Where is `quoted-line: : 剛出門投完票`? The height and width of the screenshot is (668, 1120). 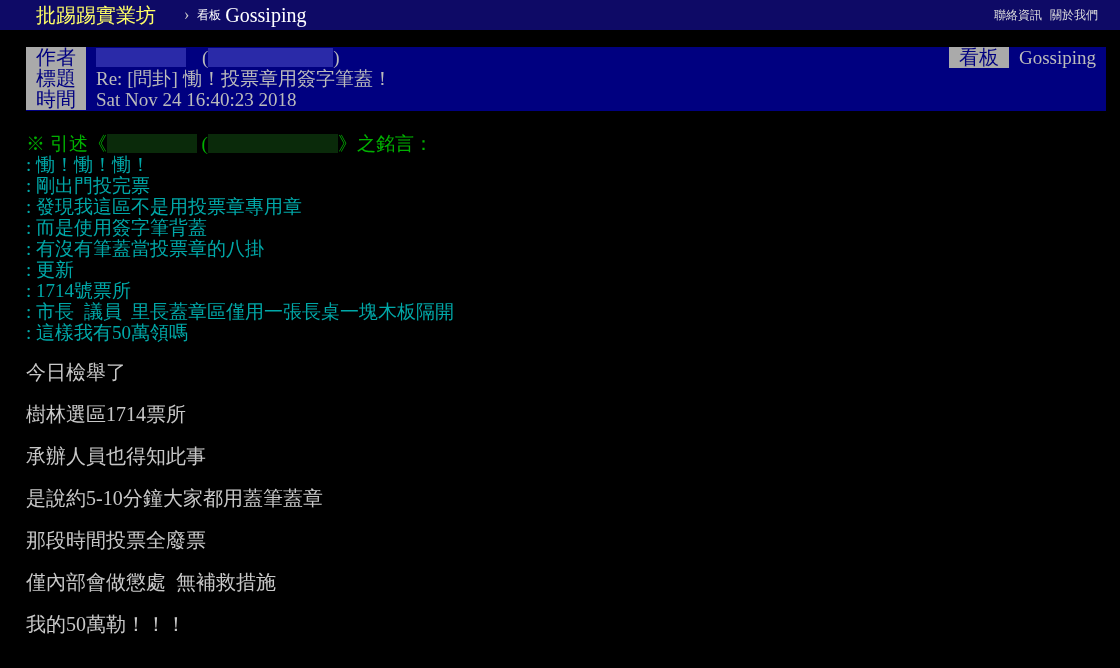
quoted-line: : 剛出門投完票 is located at coordinates (89, 185).